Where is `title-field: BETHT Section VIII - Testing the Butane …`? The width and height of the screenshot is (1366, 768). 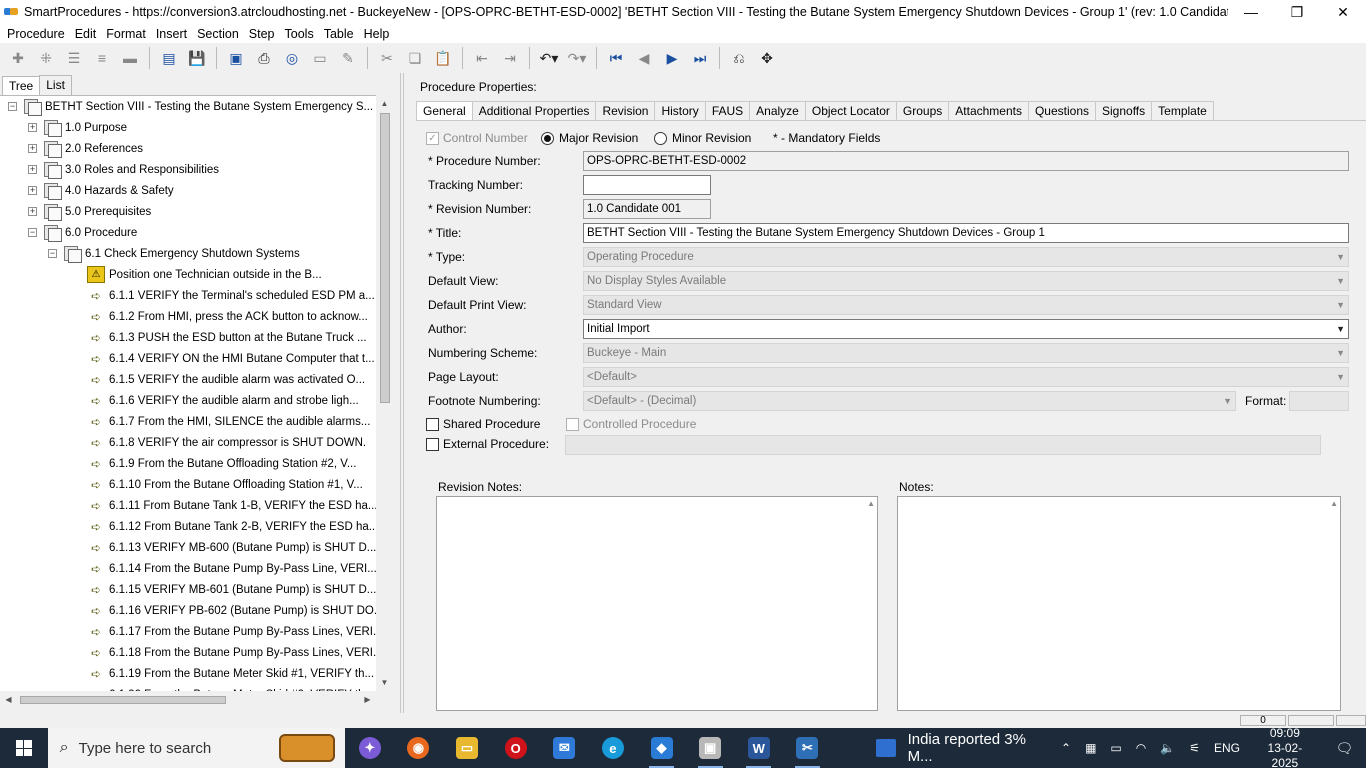
title-field: BETHT Section VIII - Testing the Butane … is located at coordinates (966, 233).